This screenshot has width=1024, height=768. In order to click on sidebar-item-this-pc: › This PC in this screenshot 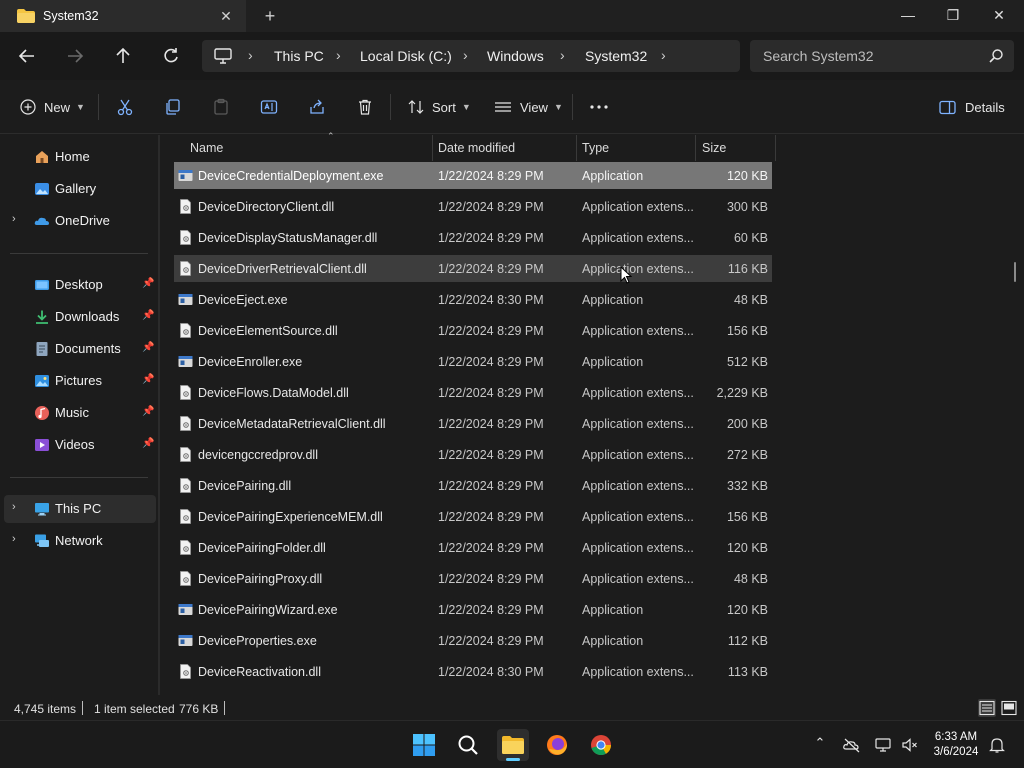, I will do `click(80, 509)`.